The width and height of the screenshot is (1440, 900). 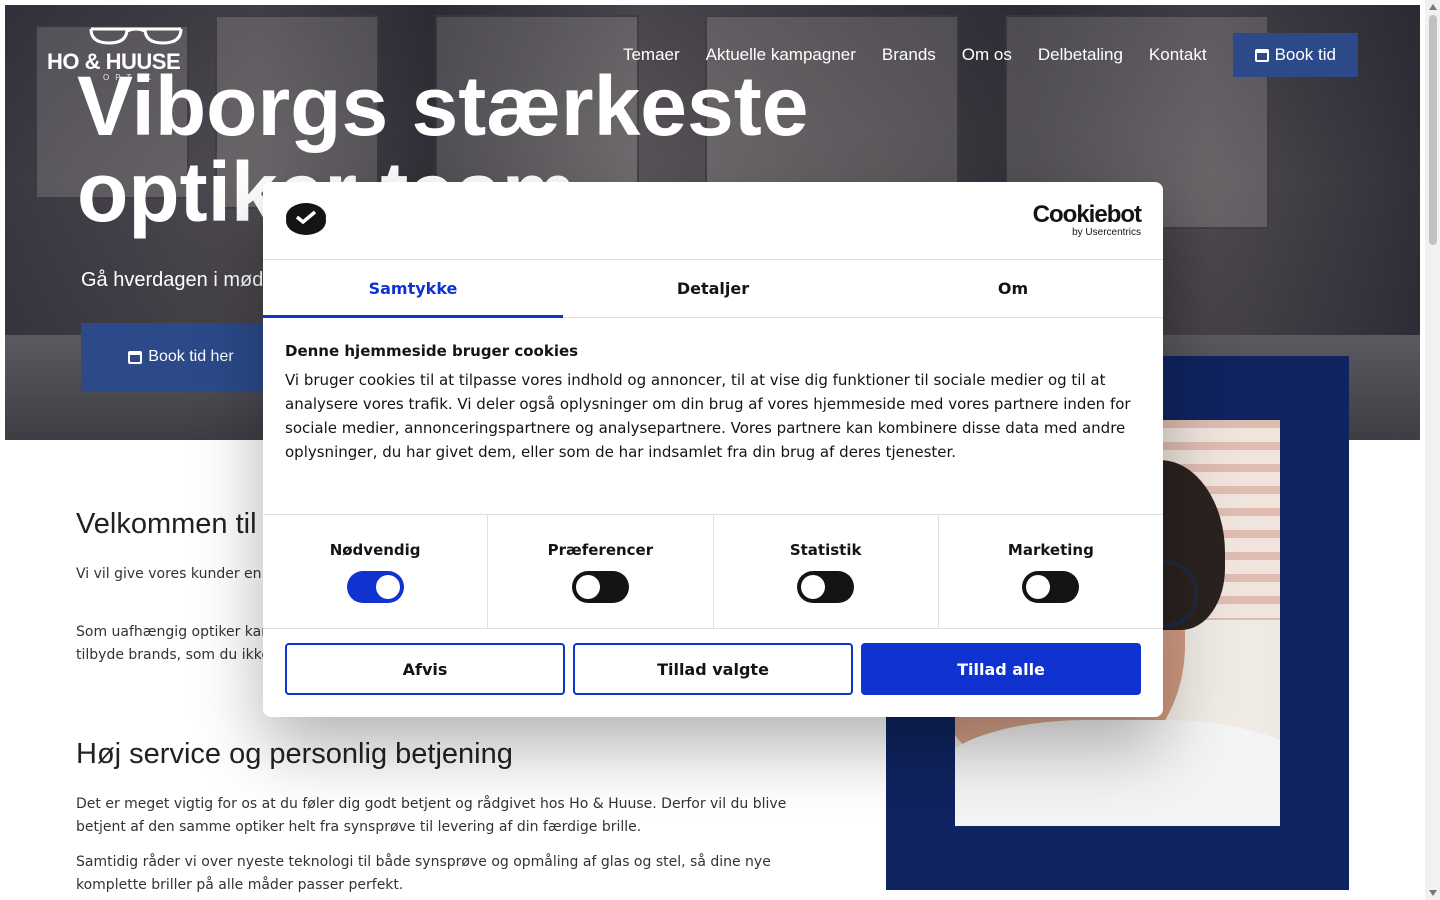 I want to click on scroll-up-arrow-icon, so click(x=1433, y=7).